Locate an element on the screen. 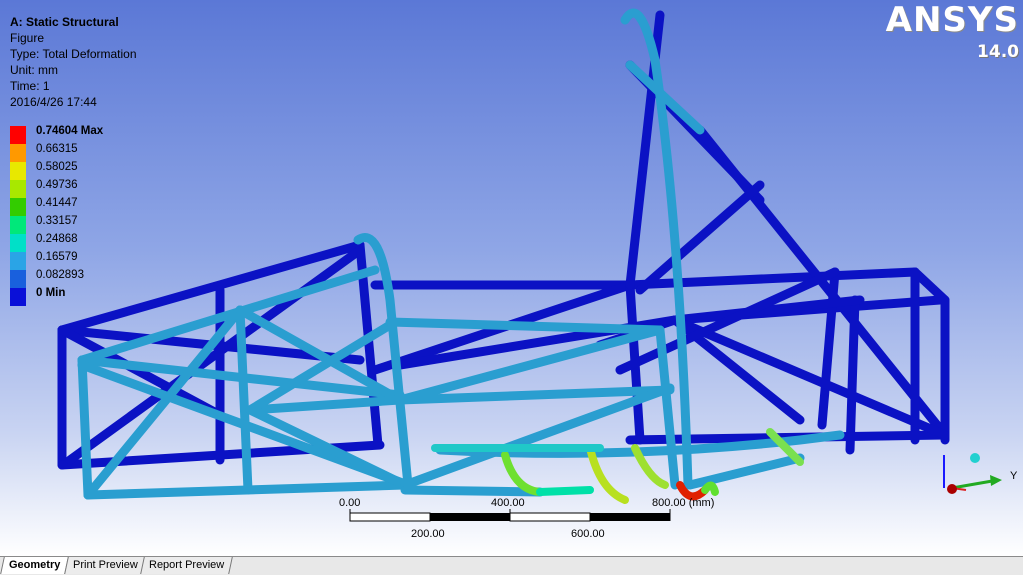  scale-bar is located at coordinates (510, 515).